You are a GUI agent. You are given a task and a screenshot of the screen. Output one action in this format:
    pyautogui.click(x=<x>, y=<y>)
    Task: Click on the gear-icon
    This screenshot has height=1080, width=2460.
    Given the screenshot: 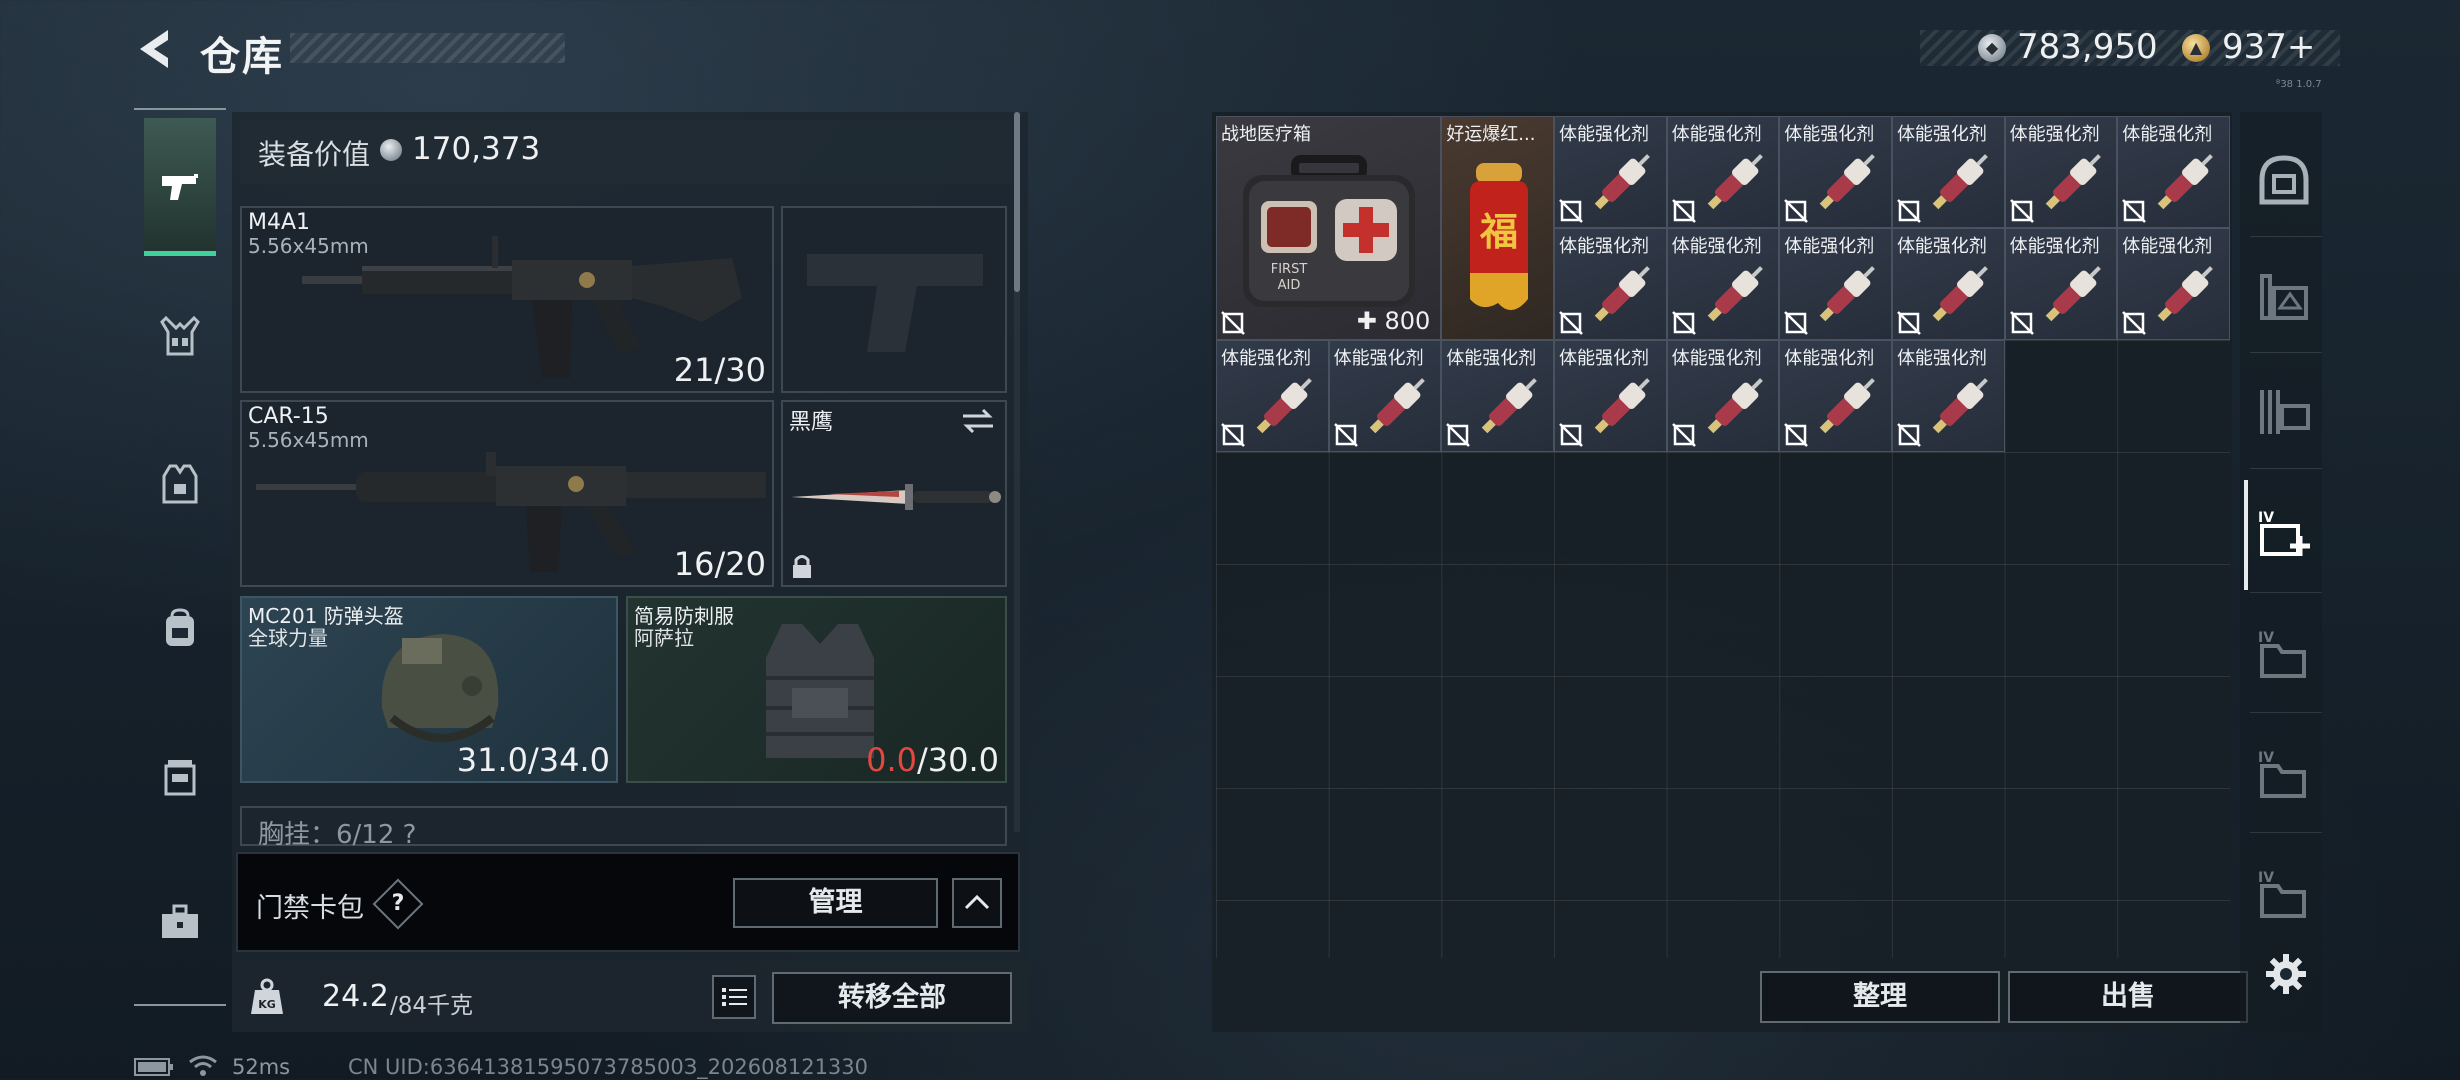 What is the action you would take?
    pyautogui.click(x=2286, y=974)
    